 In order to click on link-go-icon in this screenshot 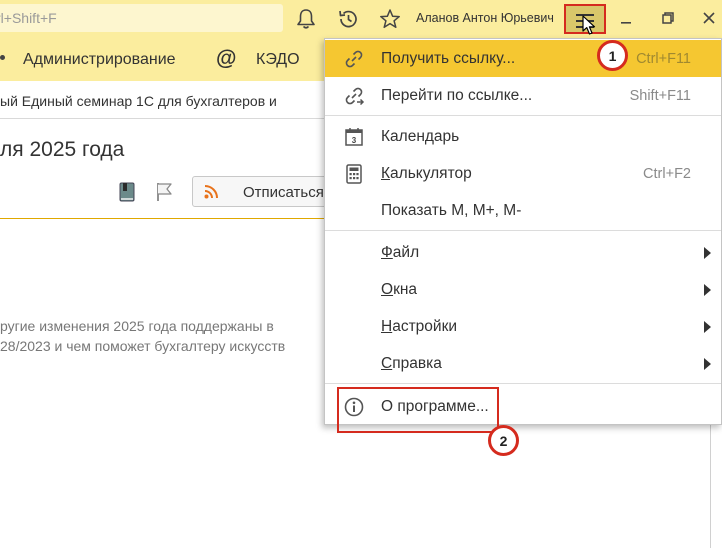, I will do `click(355, 96)`.